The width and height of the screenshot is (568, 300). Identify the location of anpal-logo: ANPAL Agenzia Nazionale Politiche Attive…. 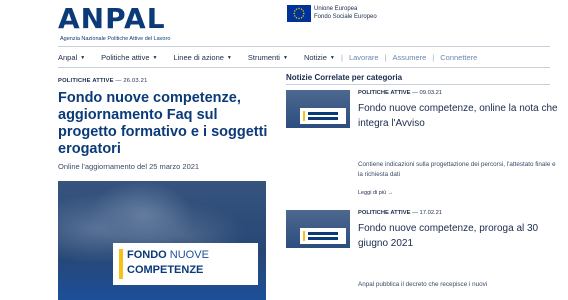
(123, 23).